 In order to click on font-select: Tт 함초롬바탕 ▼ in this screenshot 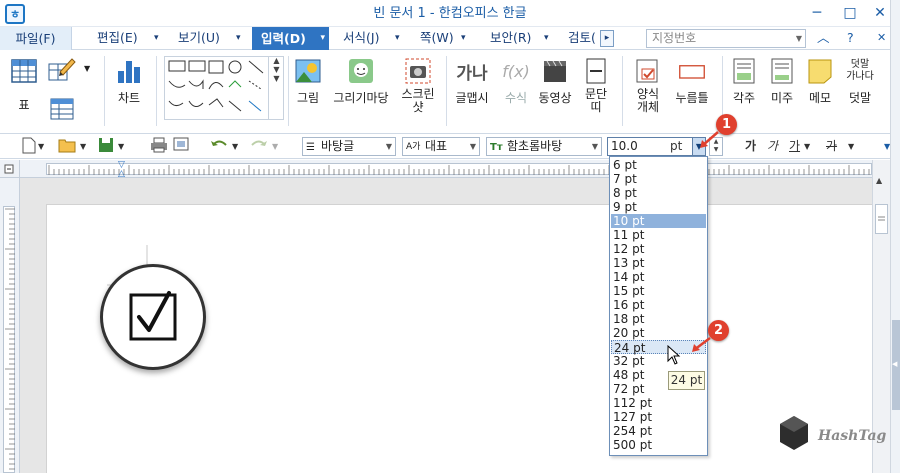, I will do `click(544, 146)`.